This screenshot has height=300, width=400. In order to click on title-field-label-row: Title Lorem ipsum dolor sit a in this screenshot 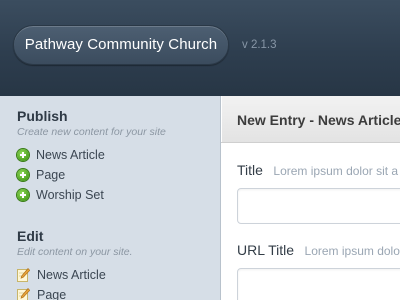, I will do `click(317, 171)`.